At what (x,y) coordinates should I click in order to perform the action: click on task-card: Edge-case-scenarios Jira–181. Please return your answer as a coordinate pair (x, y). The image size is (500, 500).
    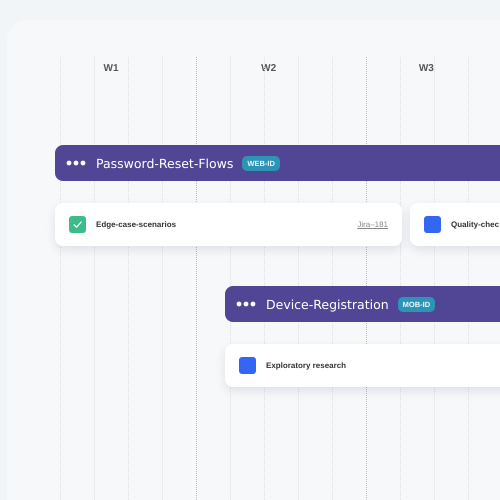
    Looking at the image, I should click on (228, 224).